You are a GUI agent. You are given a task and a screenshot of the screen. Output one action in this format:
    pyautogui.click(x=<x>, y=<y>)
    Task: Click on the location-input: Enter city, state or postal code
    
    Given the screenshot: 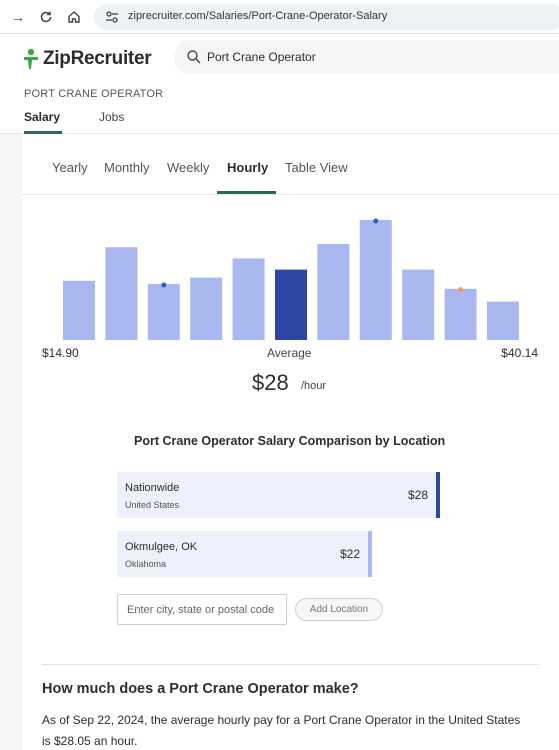 What is the action you would take?
    pyautogui.click(x=202, y=609)
    